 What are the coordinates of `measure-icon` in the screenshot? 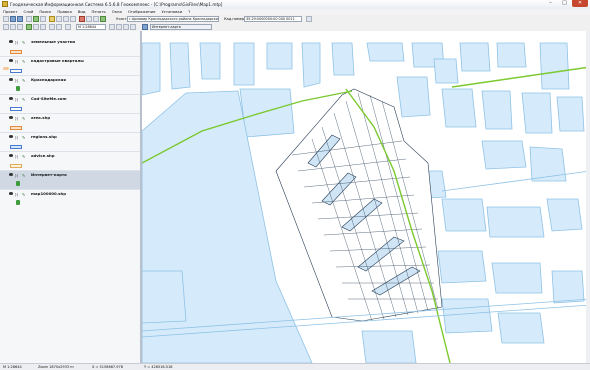 It's located at (89, 19).